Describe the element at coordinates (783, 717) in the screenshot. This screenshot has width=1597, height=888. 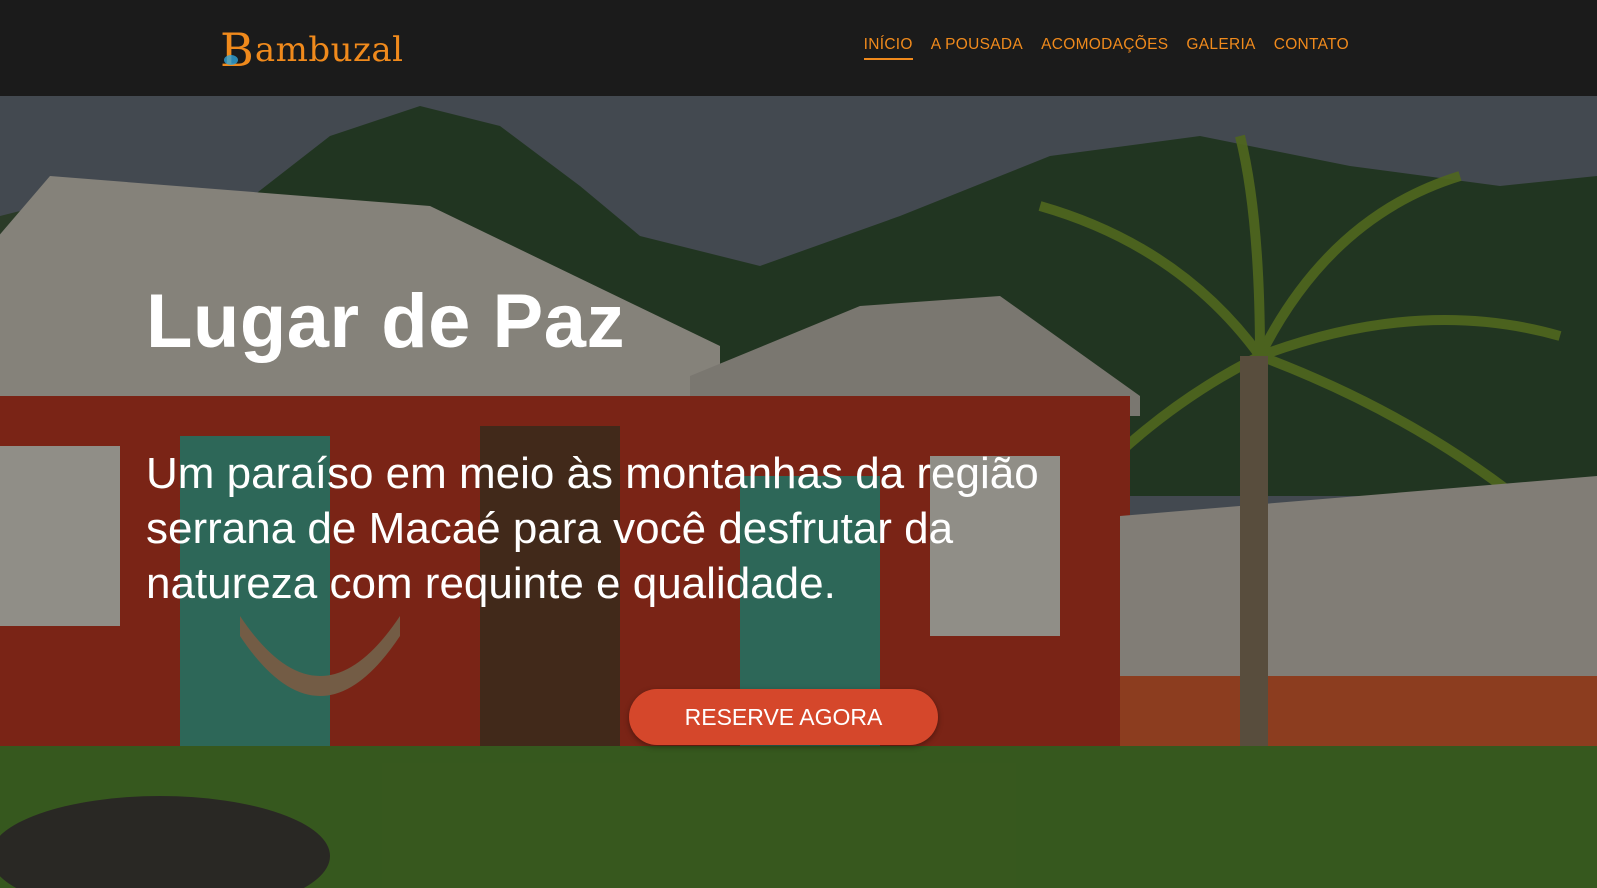
I see `reserve-now-button: RESERVE AGORA` at that location.